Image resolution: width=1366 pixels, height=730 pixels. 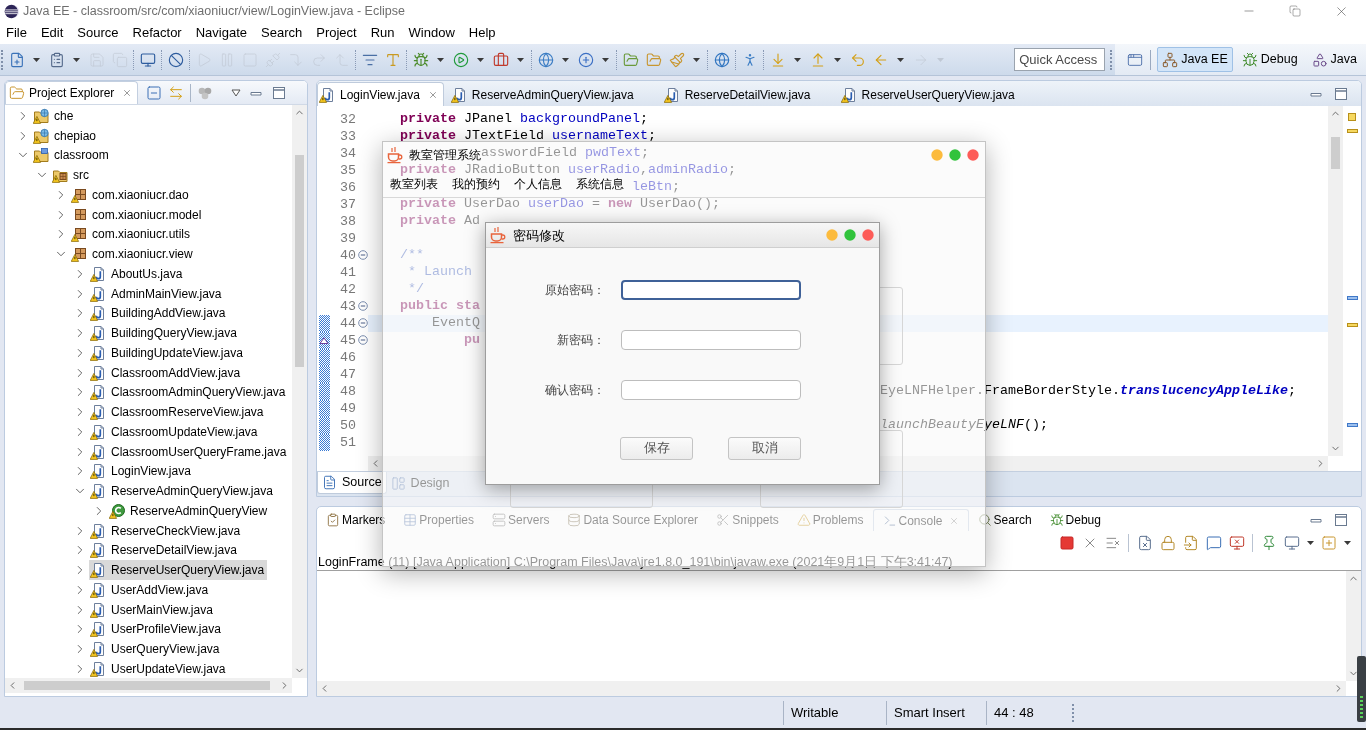 What do you see at coordinates (545, 59) in the screenshot?
I see `globe-icon` at bounding box center [545, 59].